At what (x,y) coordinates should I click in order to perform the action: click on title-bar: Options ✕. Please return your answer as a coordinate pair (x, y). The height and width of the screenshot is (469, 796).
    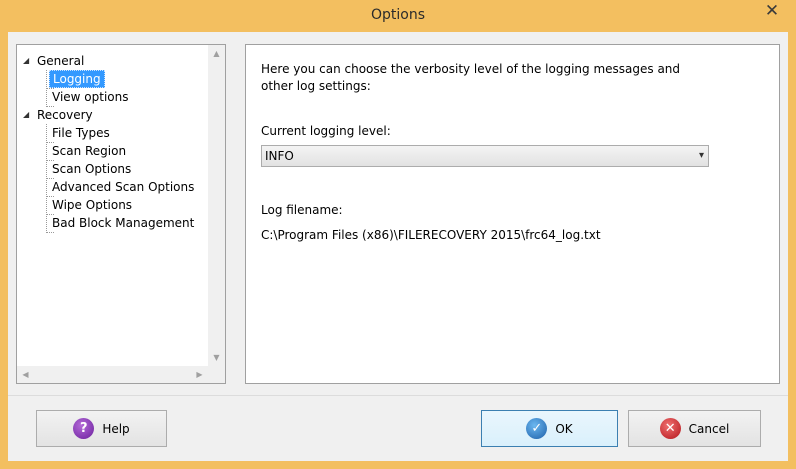
    Looking at the image, I should click on (398, 16).